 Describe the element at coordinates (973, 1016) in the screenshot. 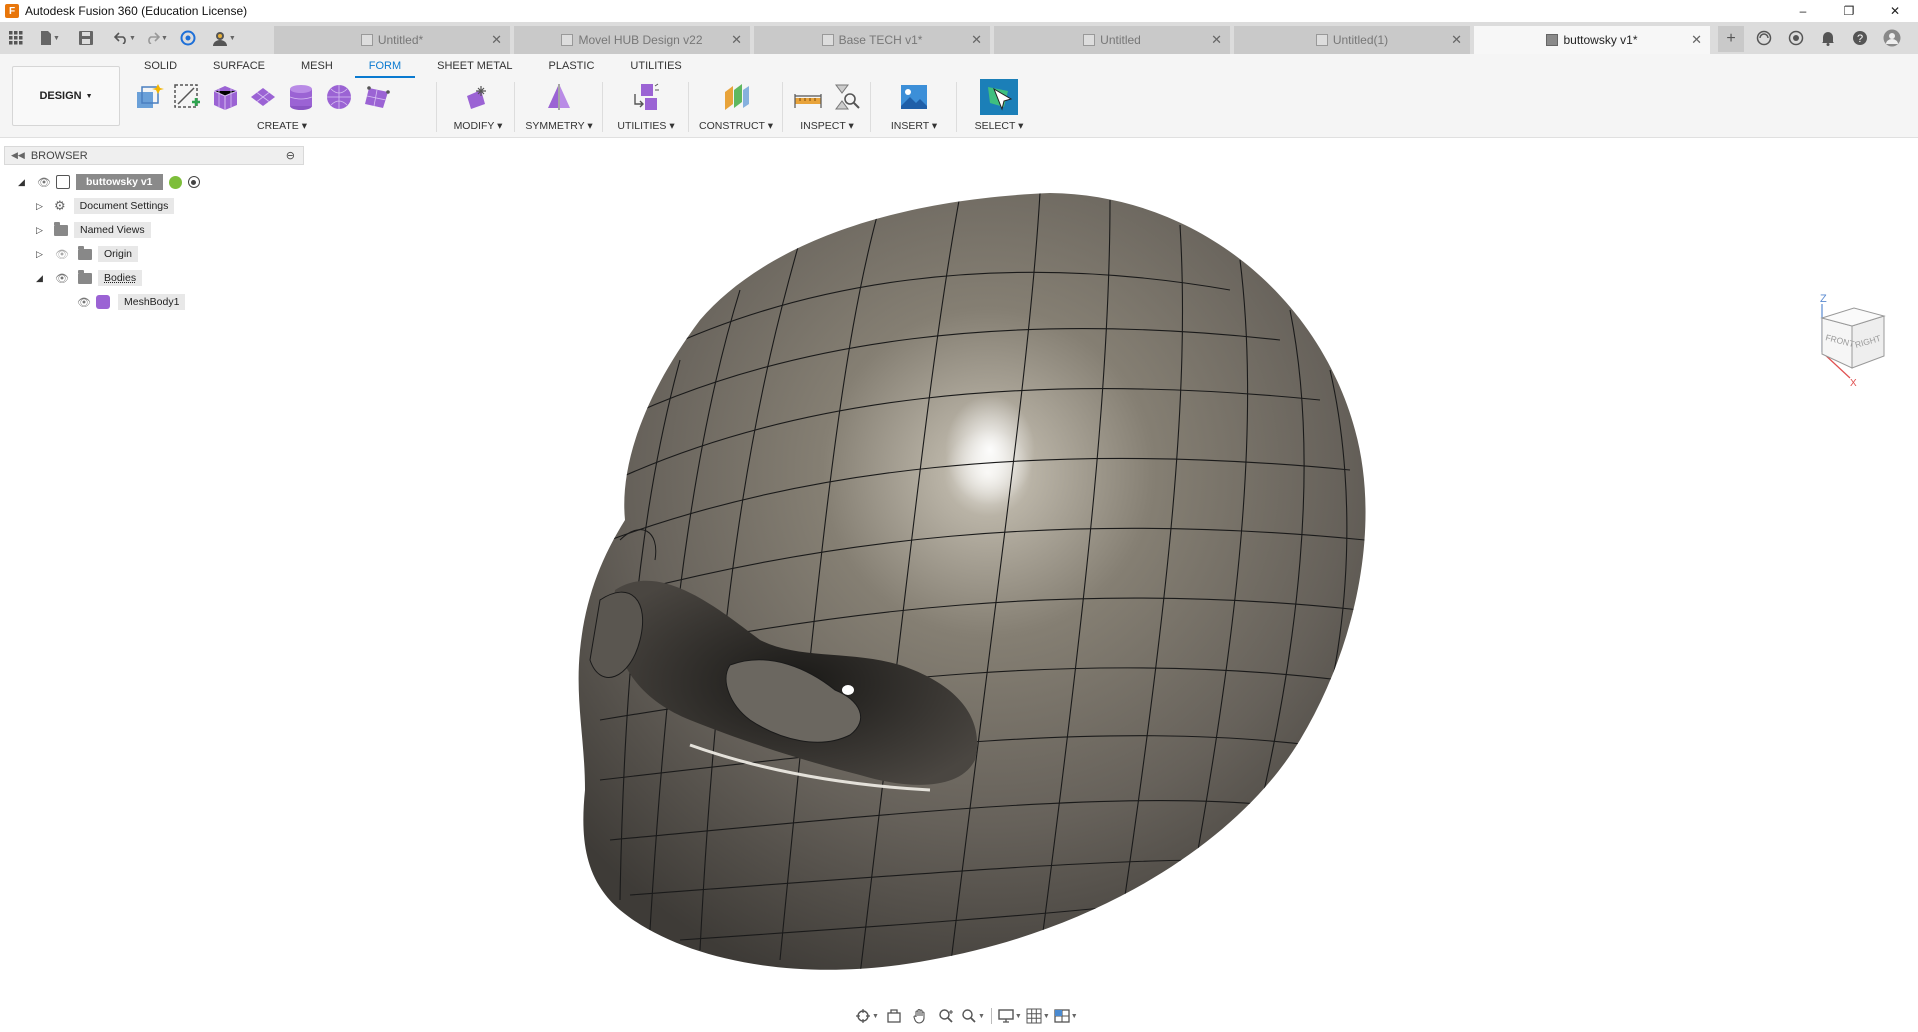

I see `fit-zoom-window-icon: ▼` at that location.